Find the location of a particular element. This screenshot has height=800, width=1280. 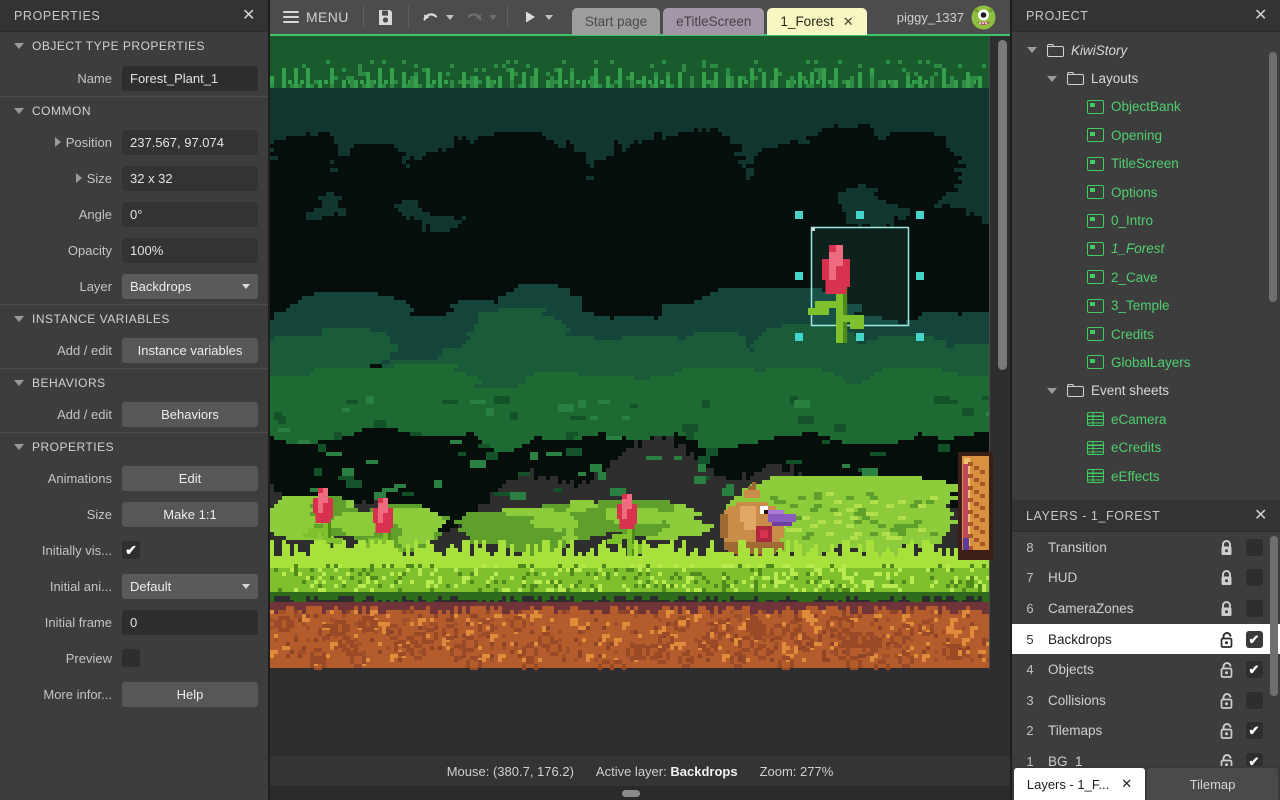

project-tree-item: GlobalLayers is located at coordinates (1146, 362).